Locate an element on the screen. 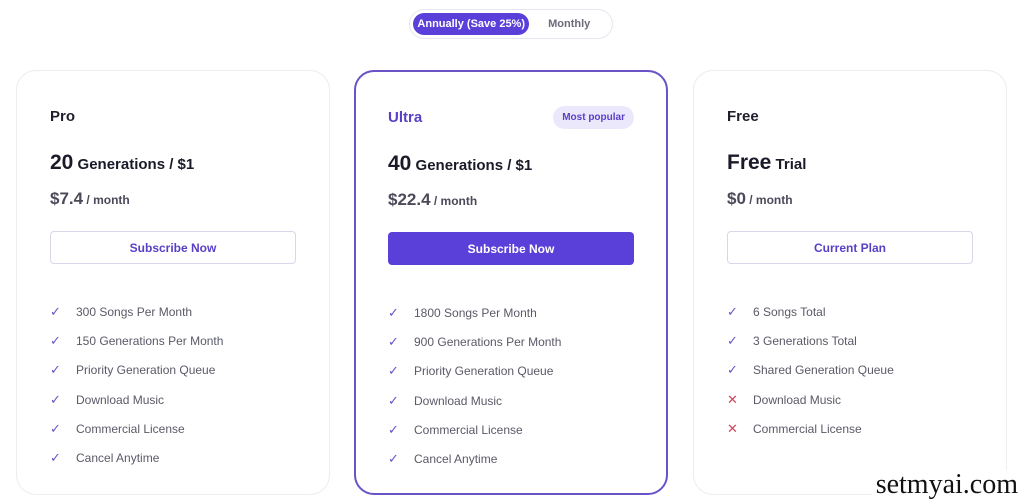 Image resolution: width=1024 pixels, height=503 pixels. feature-item: ✓ Shared Generation Queue is located at coordinates (850, 370).